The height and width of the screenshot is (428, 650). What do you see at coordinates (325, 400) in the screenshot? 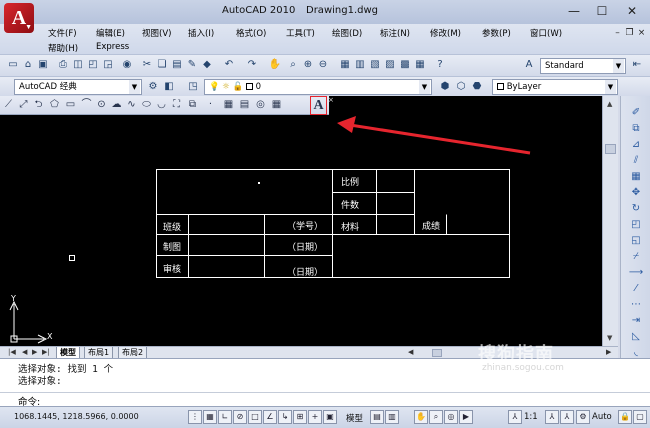
I see `command-input: 命令:` at bounding box center [325, 400].